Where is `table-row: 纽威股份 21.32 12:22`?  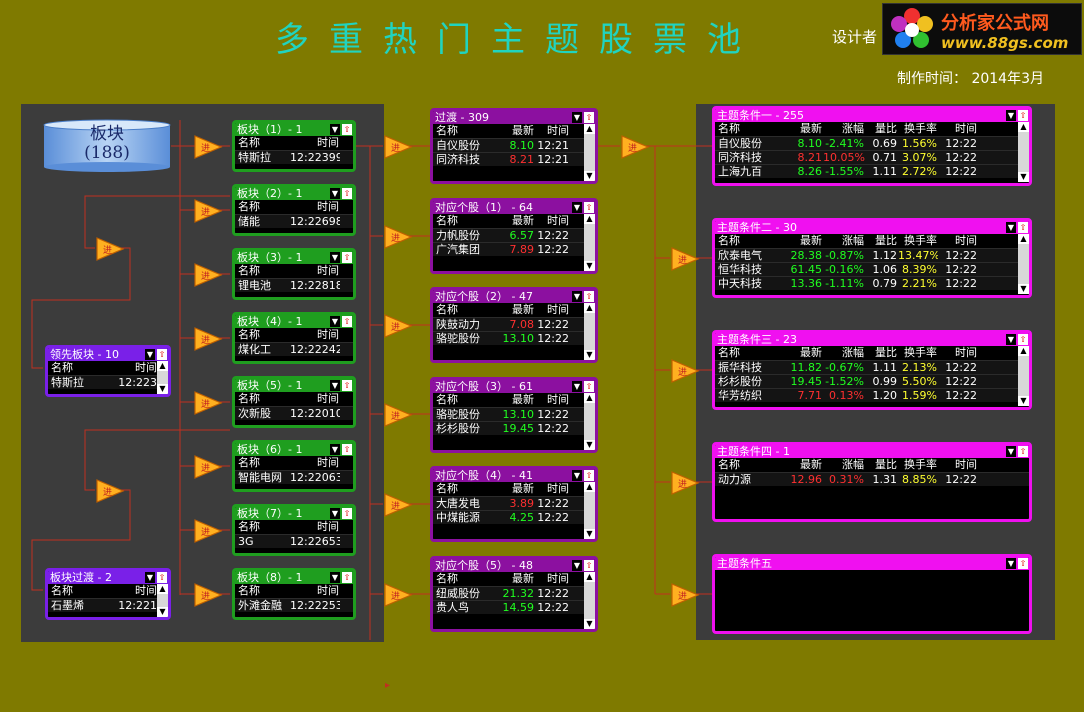 table-row: 纽威股份 21.32 12:22 is located at coordinates (514, 593).